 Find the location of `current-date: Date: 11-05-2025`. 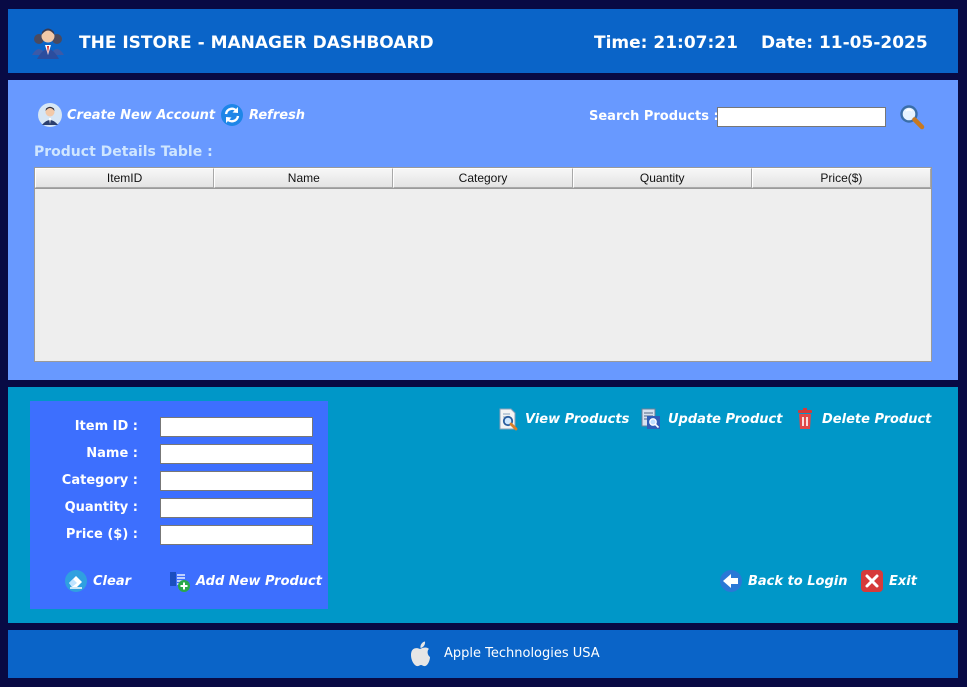

current-date: Date: 11-05-2025 is located at coordinates (844, 43).